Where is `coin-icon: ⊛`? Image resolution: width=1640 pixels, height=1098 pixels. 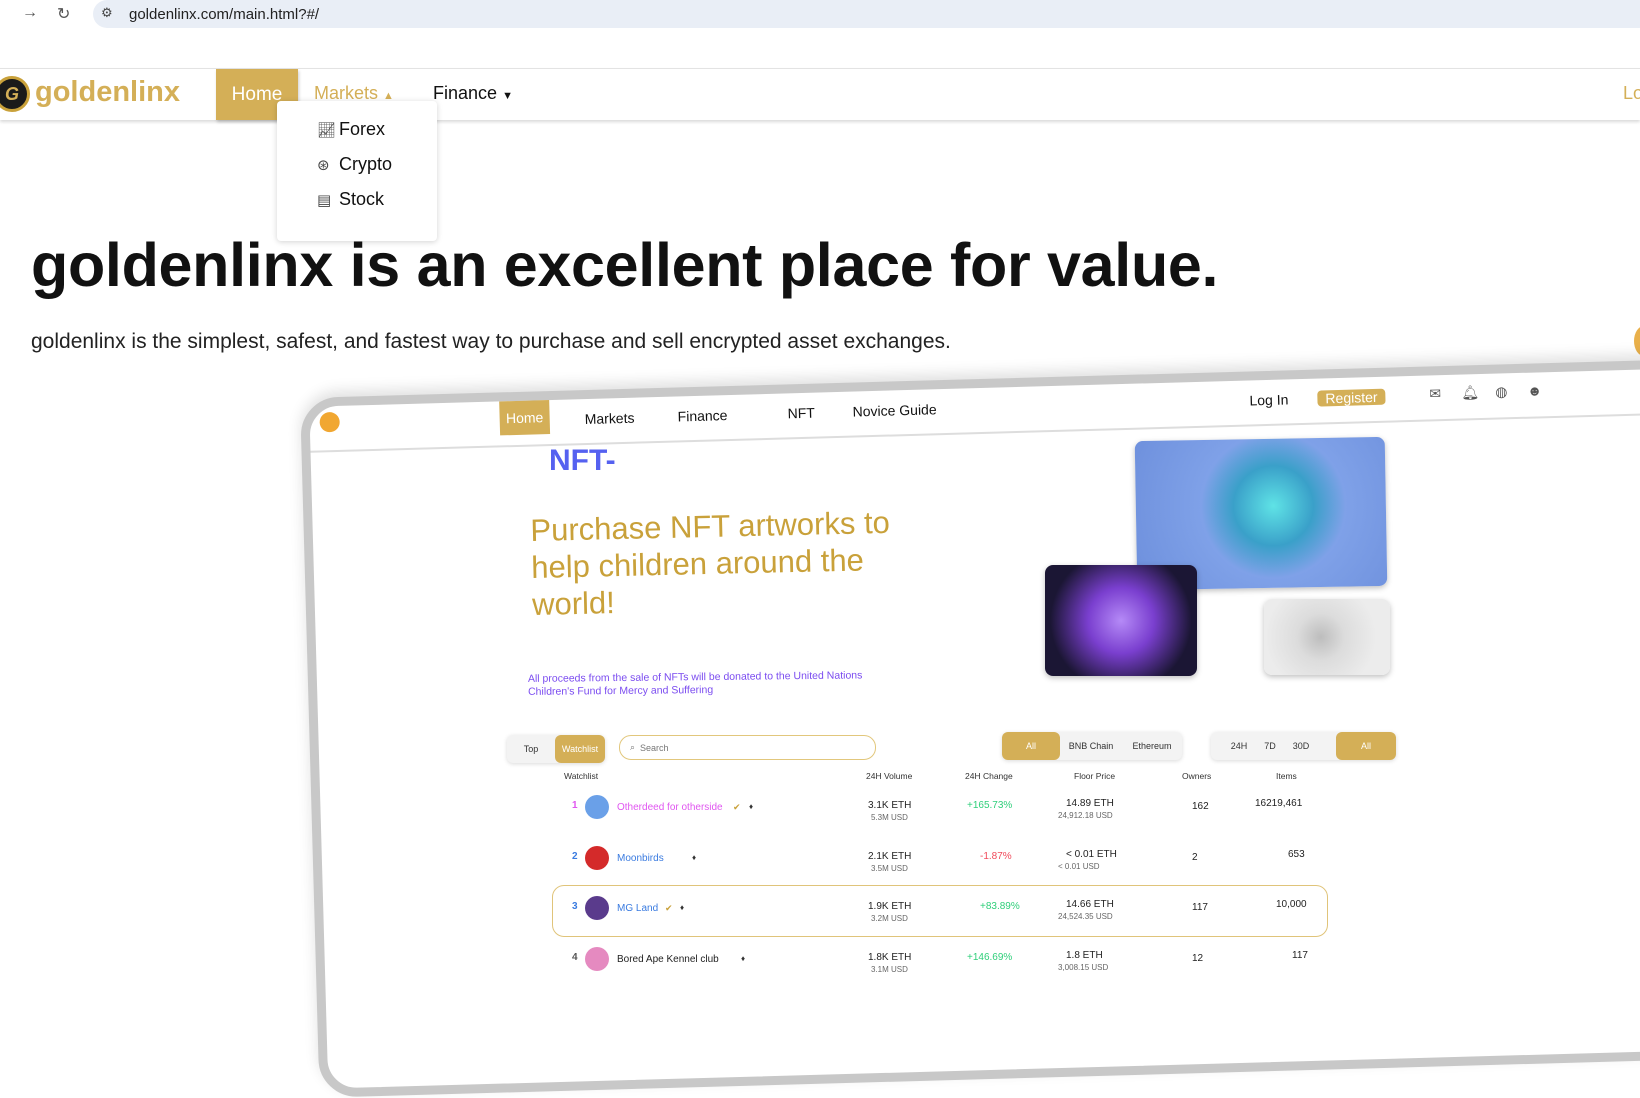
coin-icon: ⊛ is located at coordinates (323, 165).